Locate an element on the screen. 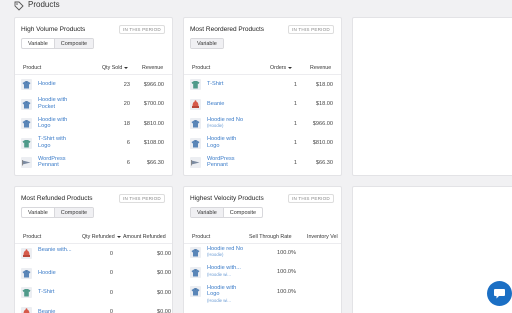 The width and height of the screenshot is (512, 313). type-toggle: Variable is located at coordinates (207, 43).